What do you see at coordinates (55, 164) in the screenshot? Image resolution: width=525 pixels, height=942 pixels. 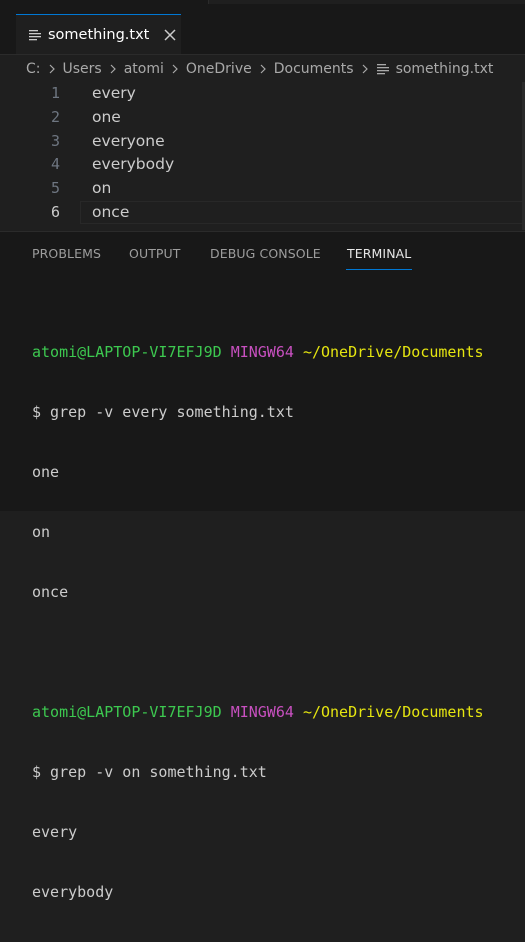 I see `line-number: 4` at bounding box center [55, 164].